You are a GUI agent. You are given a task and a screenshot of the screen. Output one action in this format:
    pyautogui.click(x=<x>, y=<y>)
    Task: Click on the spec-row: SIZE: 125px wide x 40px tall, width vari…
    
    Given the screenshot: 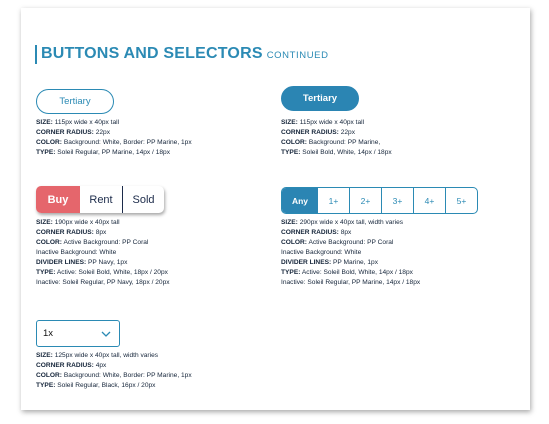 What is the action you would take?
    pyautogui.click(x=97, y=355)
    